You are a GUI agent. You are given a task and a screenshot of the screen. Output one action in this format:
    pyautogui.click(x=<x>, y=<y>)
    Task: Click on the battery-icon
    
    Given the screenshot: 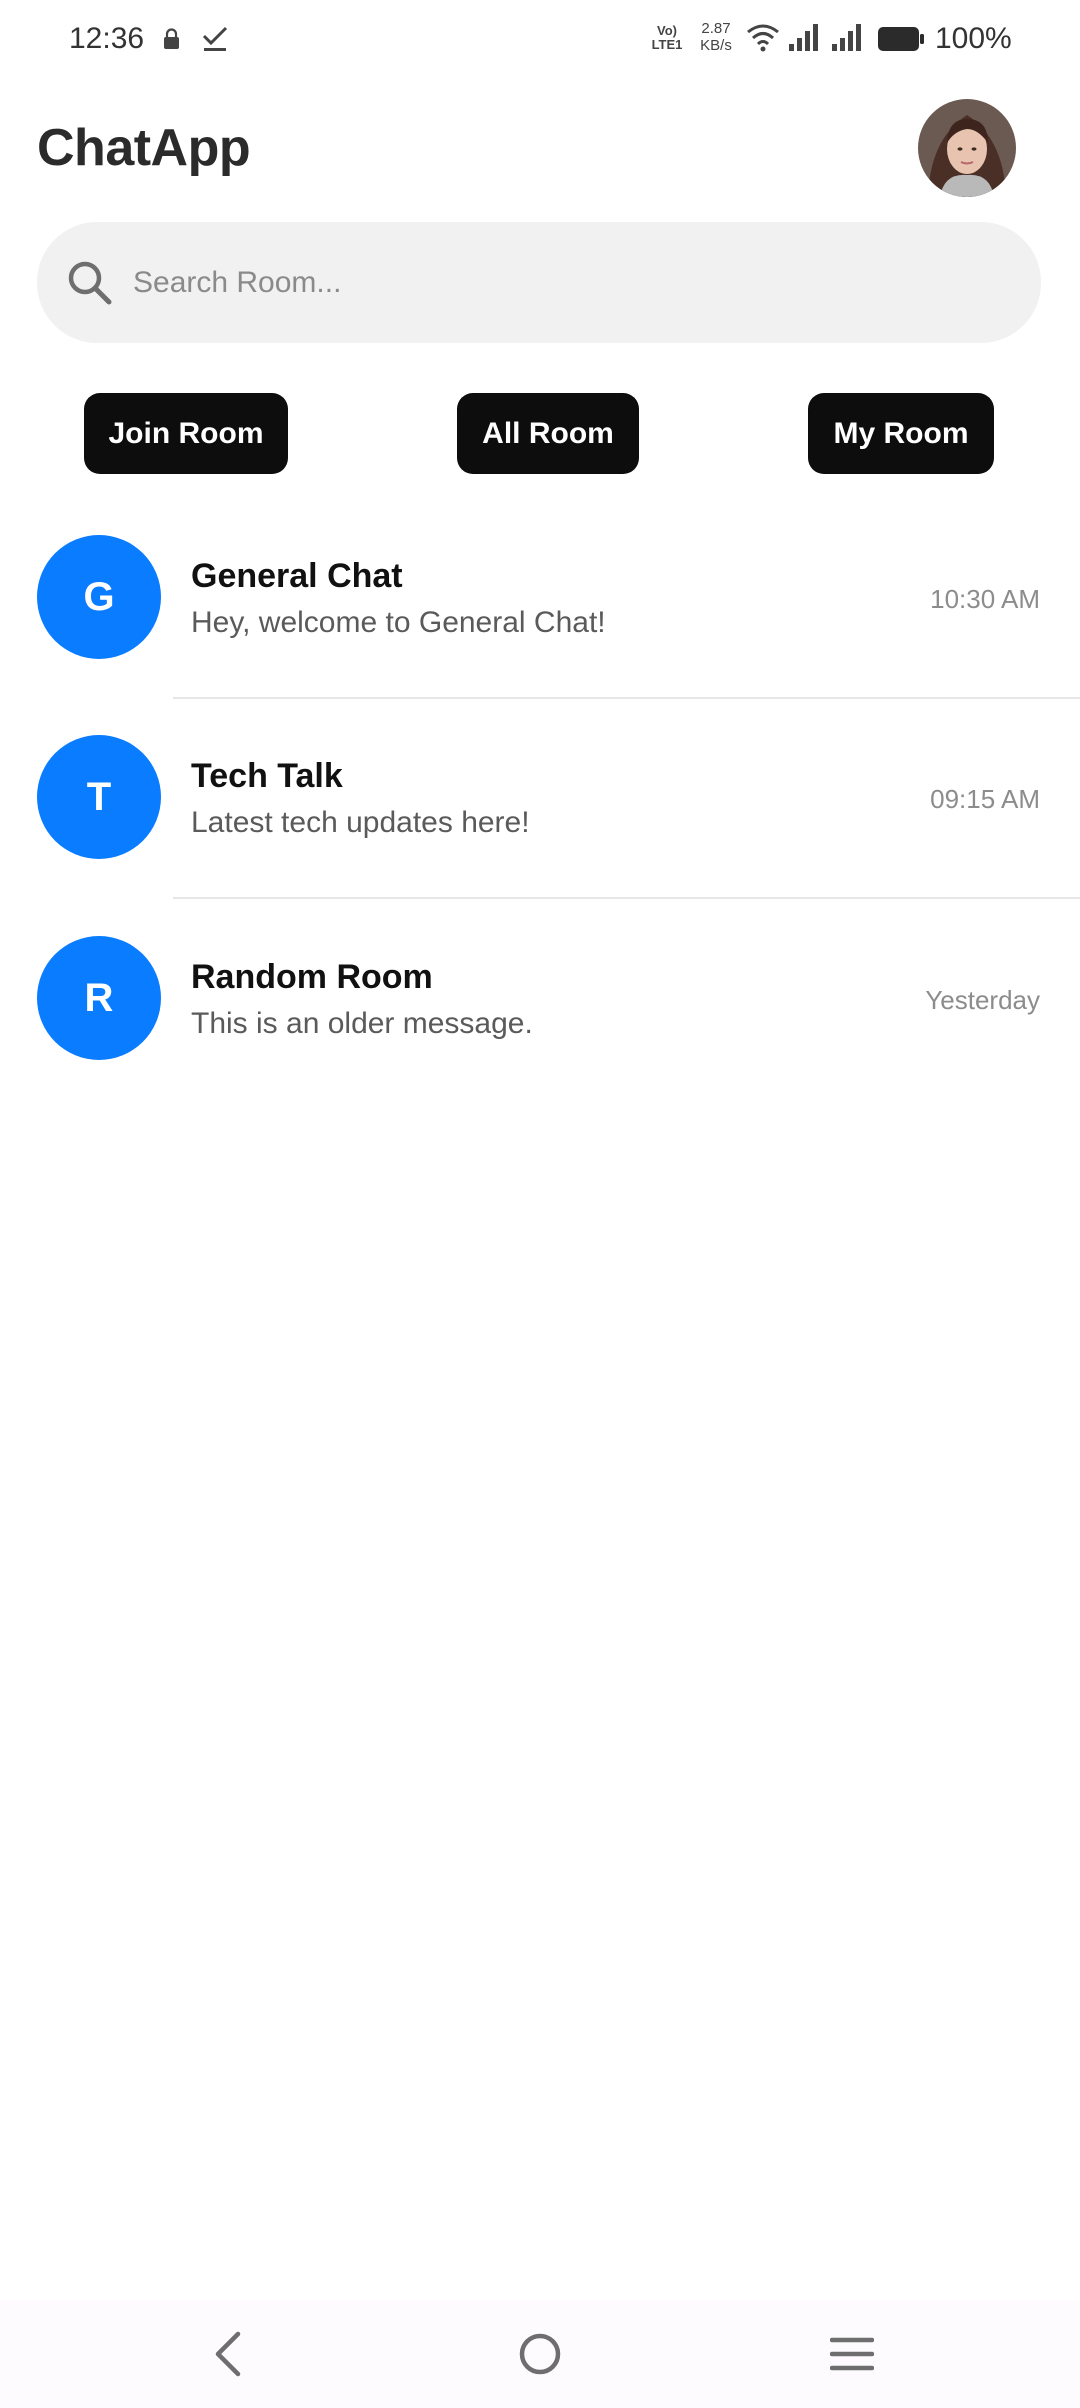 What is the action you would take?
    pyautogui.click(x=901, y=39)
    